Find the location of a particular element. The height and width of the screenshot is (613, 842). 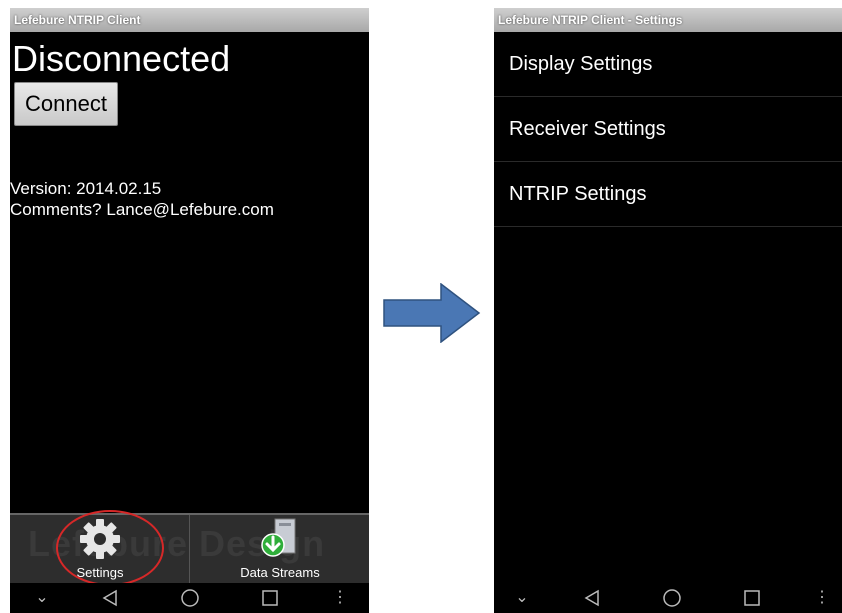

settings-title-bar: Lefebure NTRIP Client - Settings is located at coordinates (668, 20).